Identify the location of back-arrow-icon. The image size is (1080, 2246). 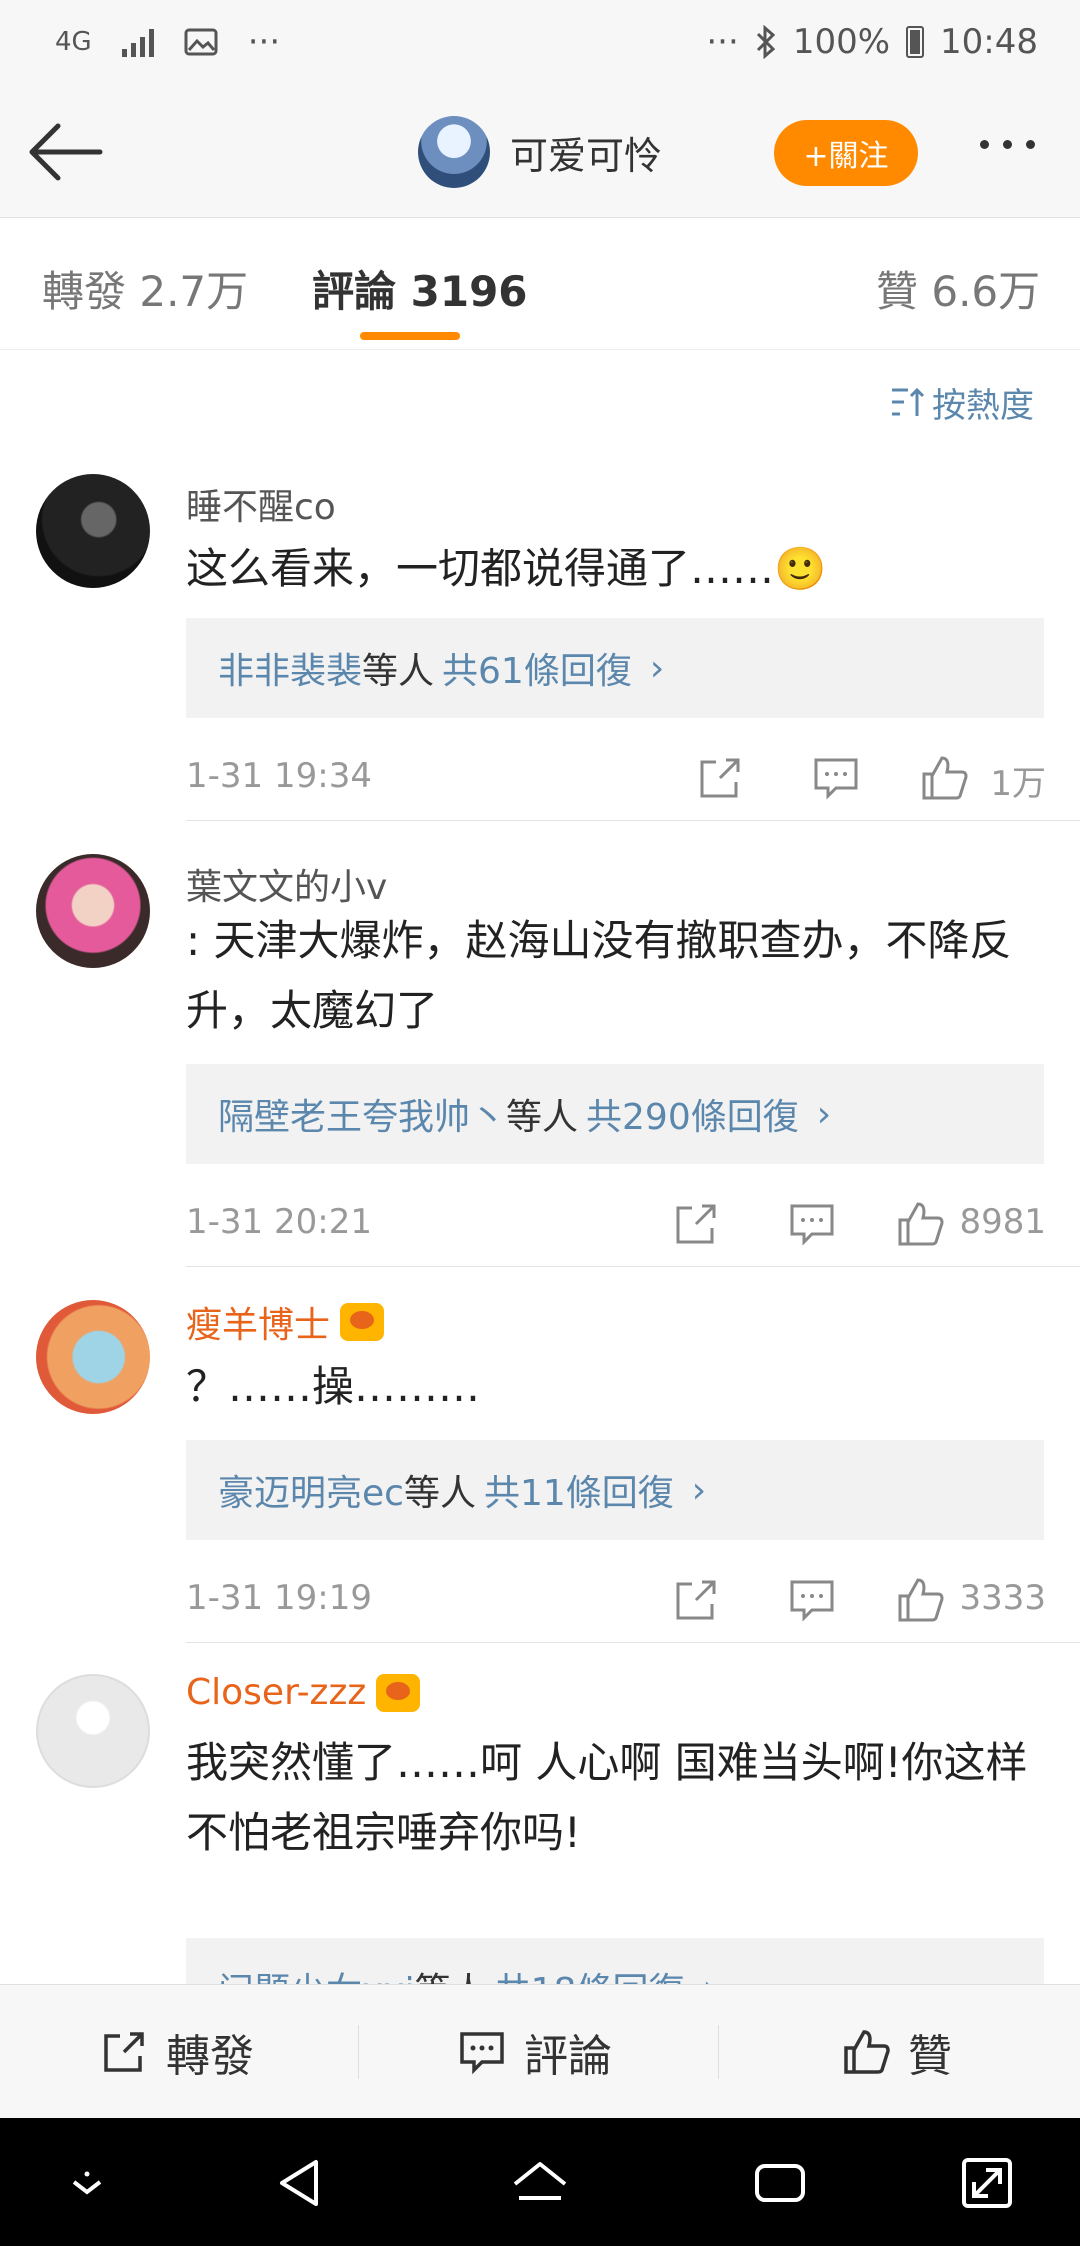
(66, 152).